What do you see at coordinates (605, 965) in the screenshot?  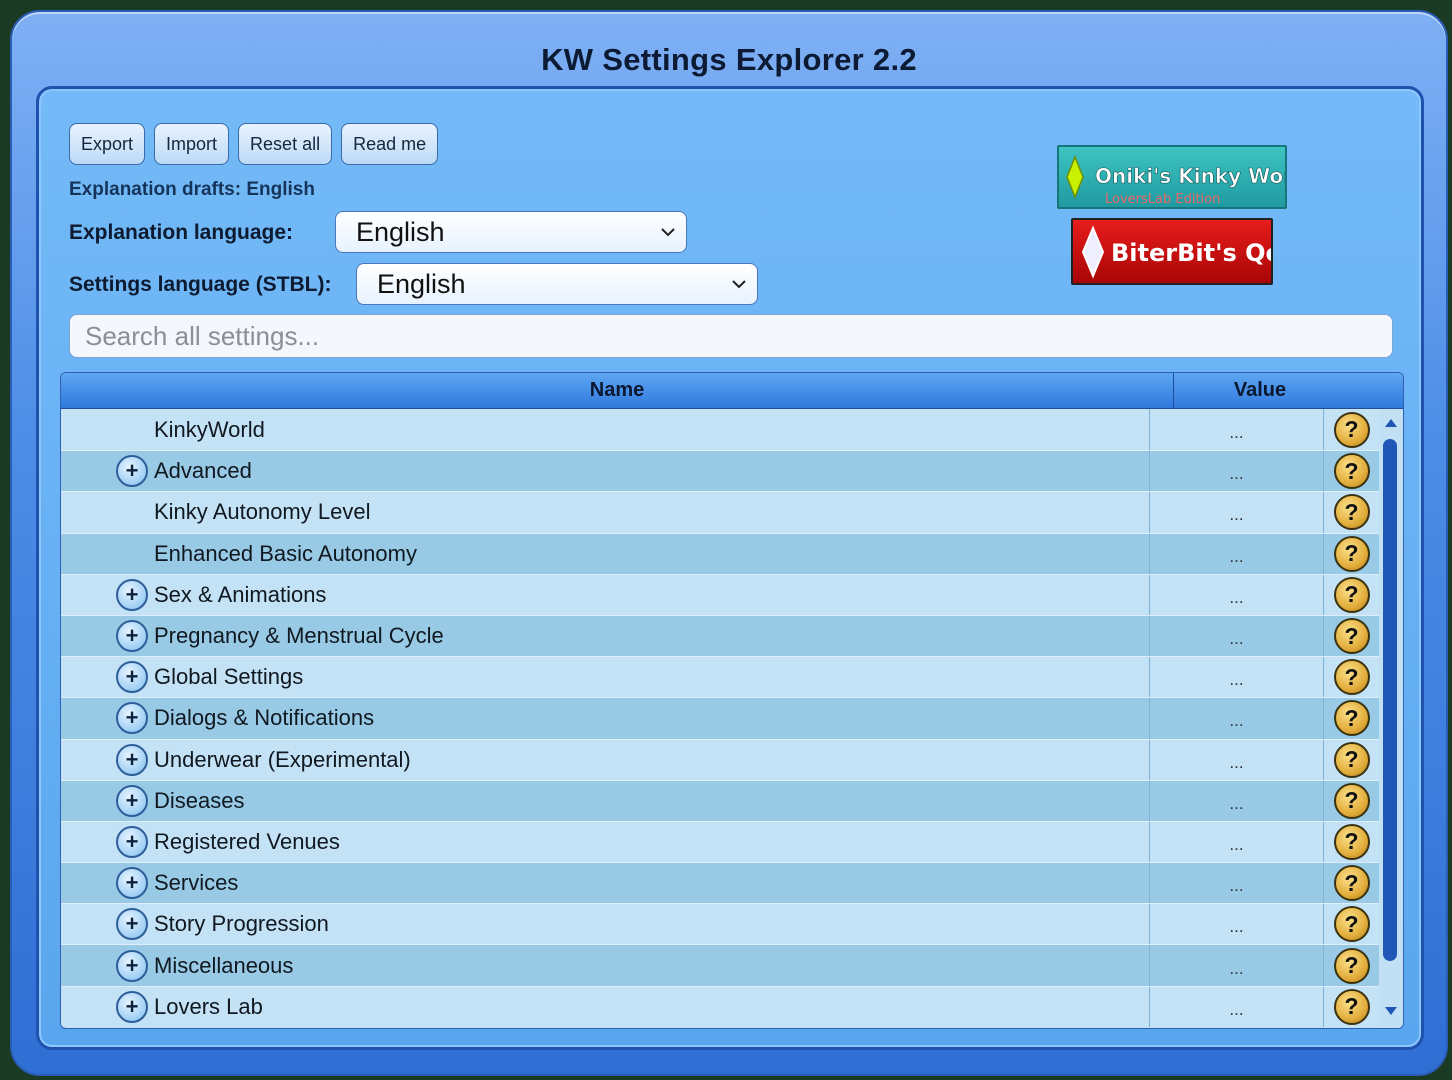 I see `name-cell: + Miscellaneous` at bounding box center [605, 965].